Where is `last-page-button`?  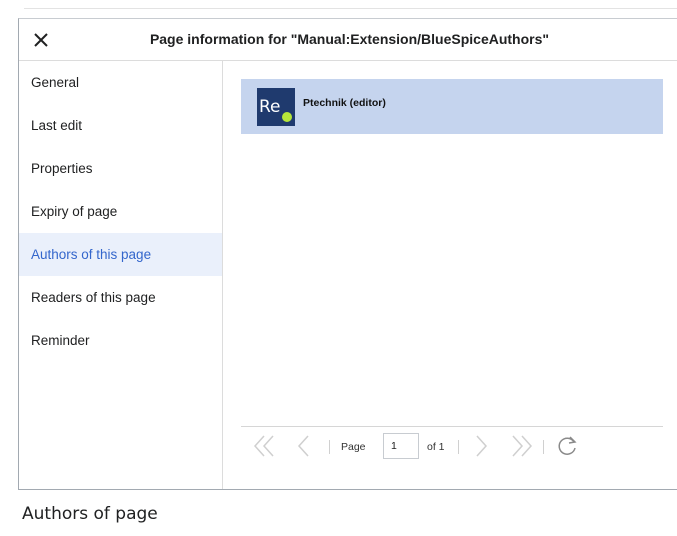 last-page-button is located at coordinates (521, 446).